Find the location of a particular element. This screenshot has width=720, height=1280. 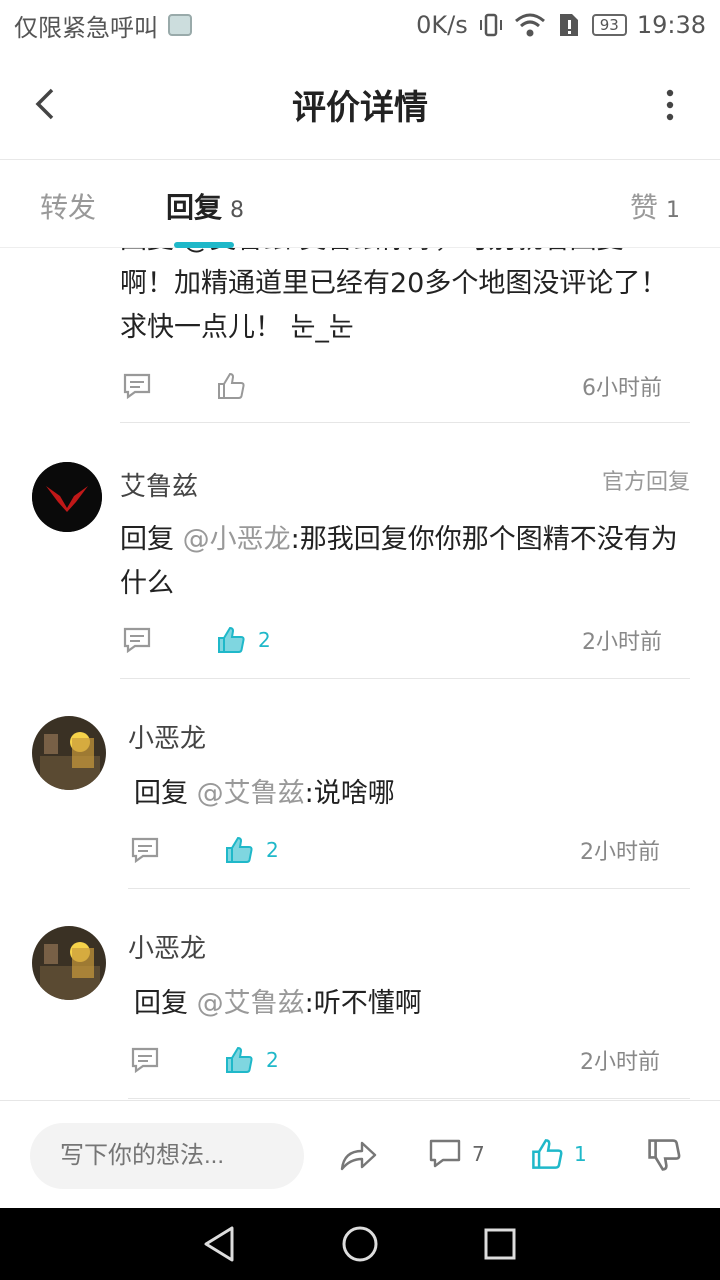

comment-actions: 6小时前 is located at coordinates (402, 386).